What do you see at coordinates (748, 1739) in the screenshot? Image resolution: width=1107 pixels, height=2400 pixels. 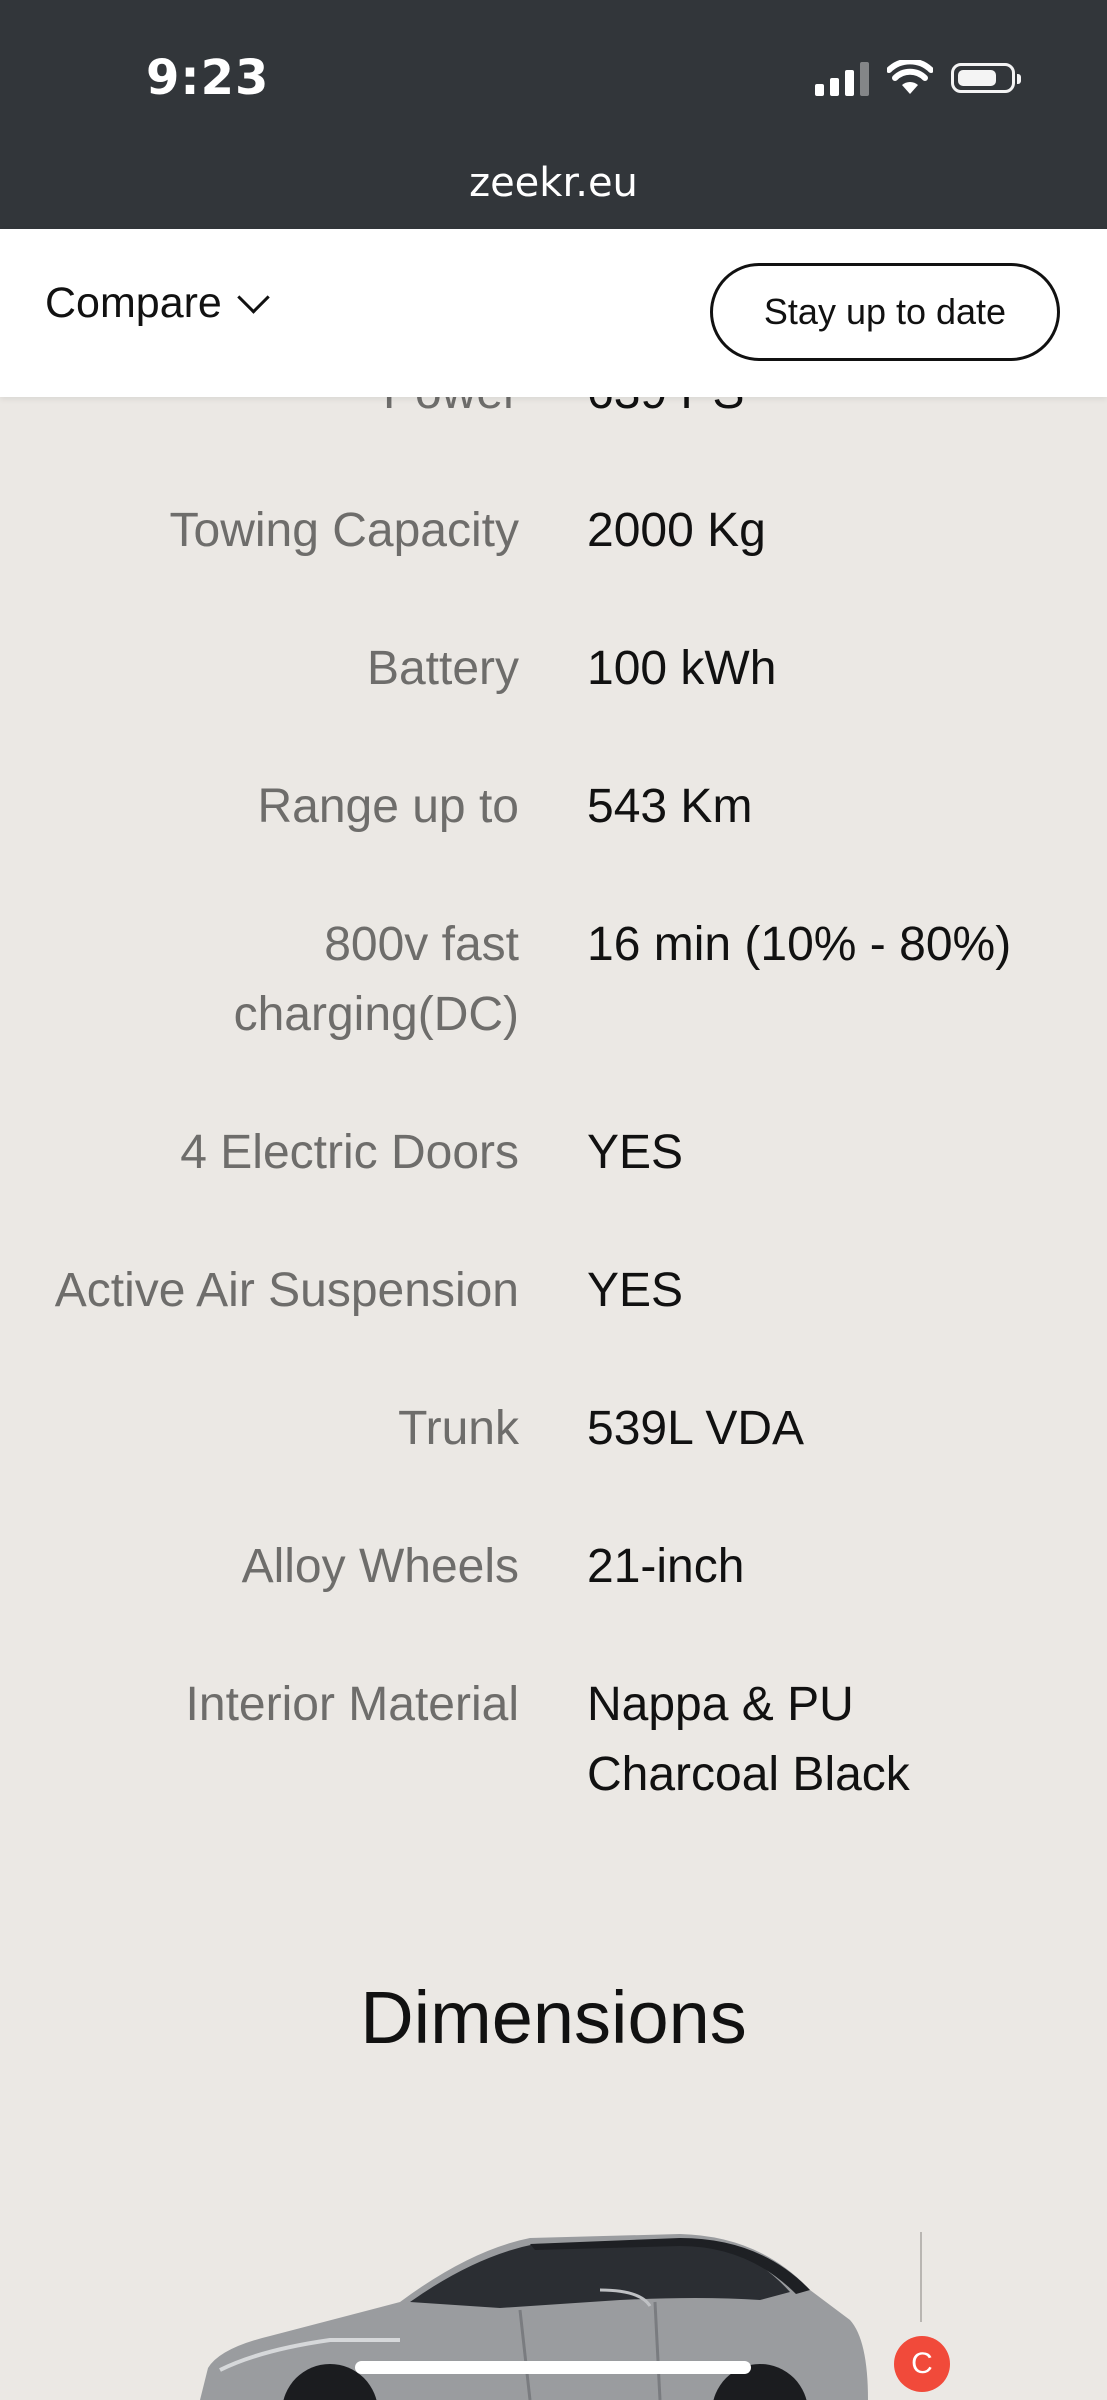 I see `spec-value: Nappa & PU Charcoal Black` at bounding box center [748, 1739].